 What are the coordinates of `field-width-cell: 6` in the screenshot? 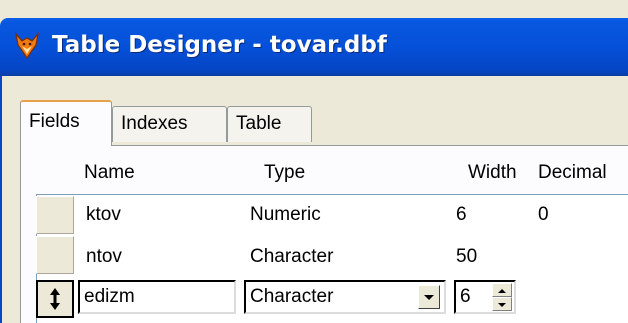 It's located at (461, 215).